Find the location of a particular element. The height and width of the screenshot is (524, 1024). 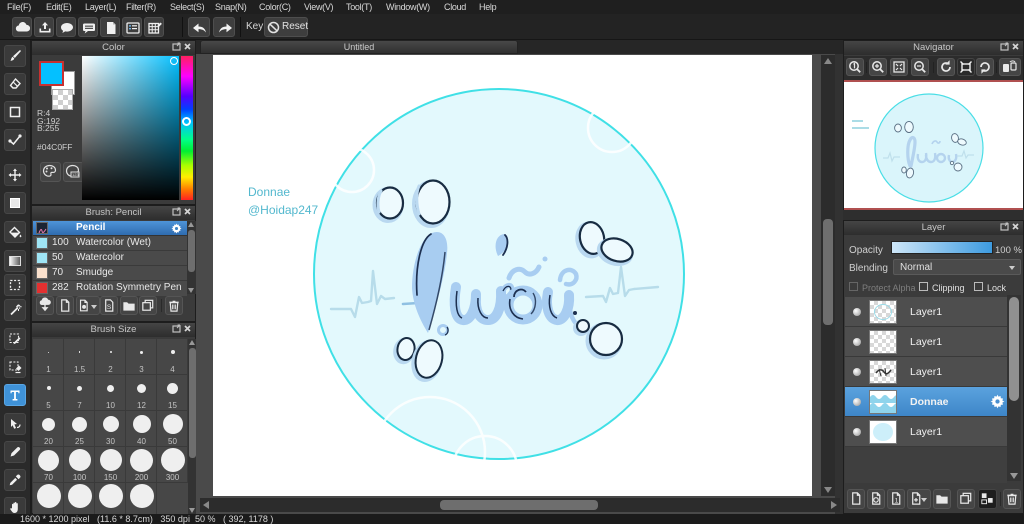

svg-text: 123 is located at coordinates (75, 174).